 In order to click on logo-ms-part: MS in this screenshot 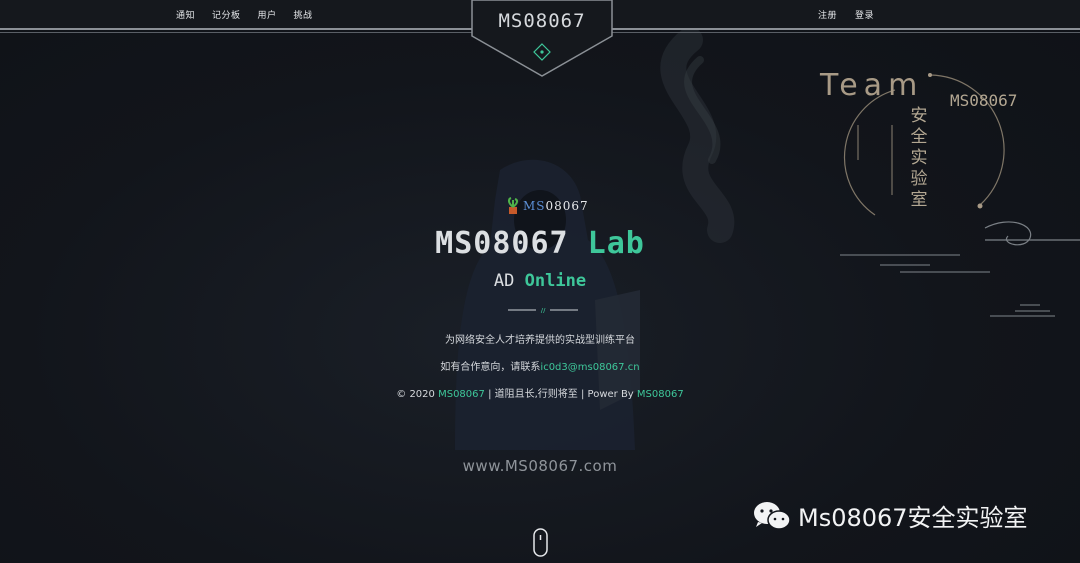, I will do `click(534, 206)`.